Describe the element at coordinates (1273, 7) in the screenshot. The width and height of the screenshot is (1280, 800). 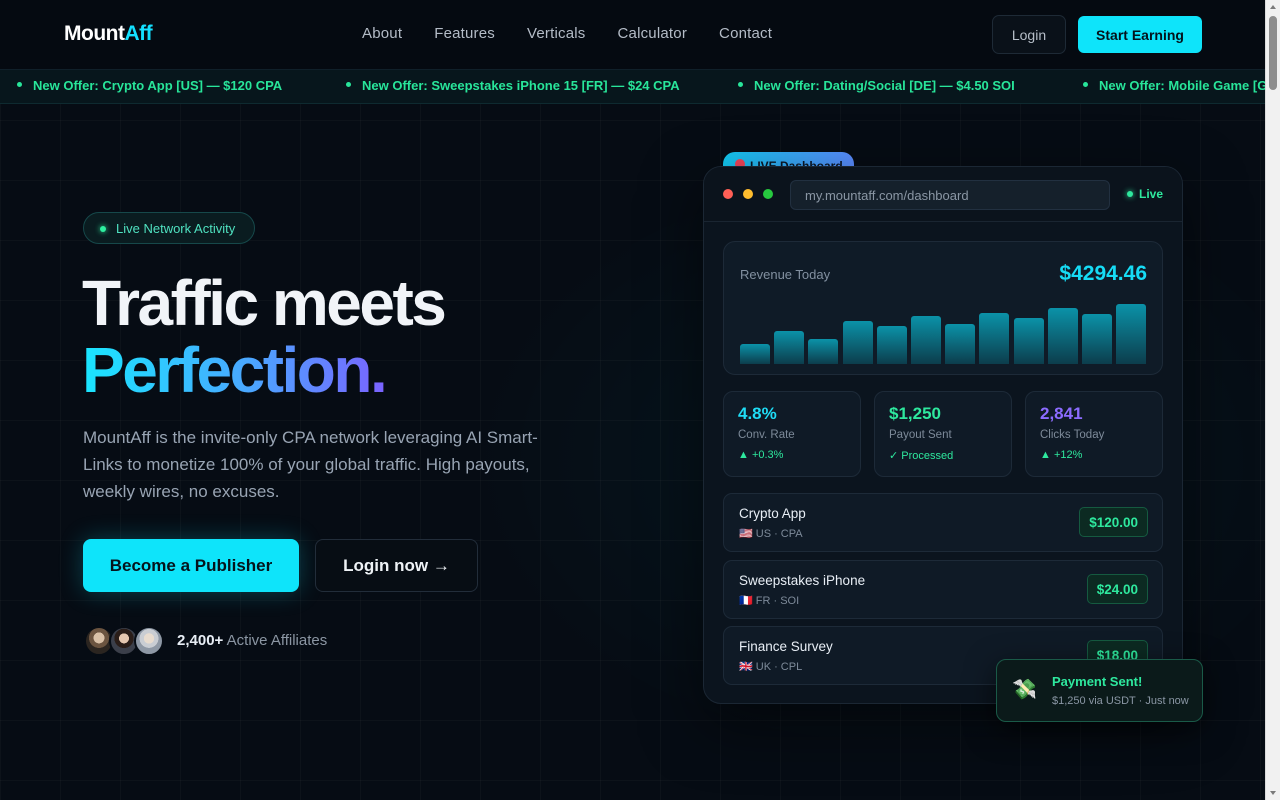
I see `scroll-up-icon` at that location.